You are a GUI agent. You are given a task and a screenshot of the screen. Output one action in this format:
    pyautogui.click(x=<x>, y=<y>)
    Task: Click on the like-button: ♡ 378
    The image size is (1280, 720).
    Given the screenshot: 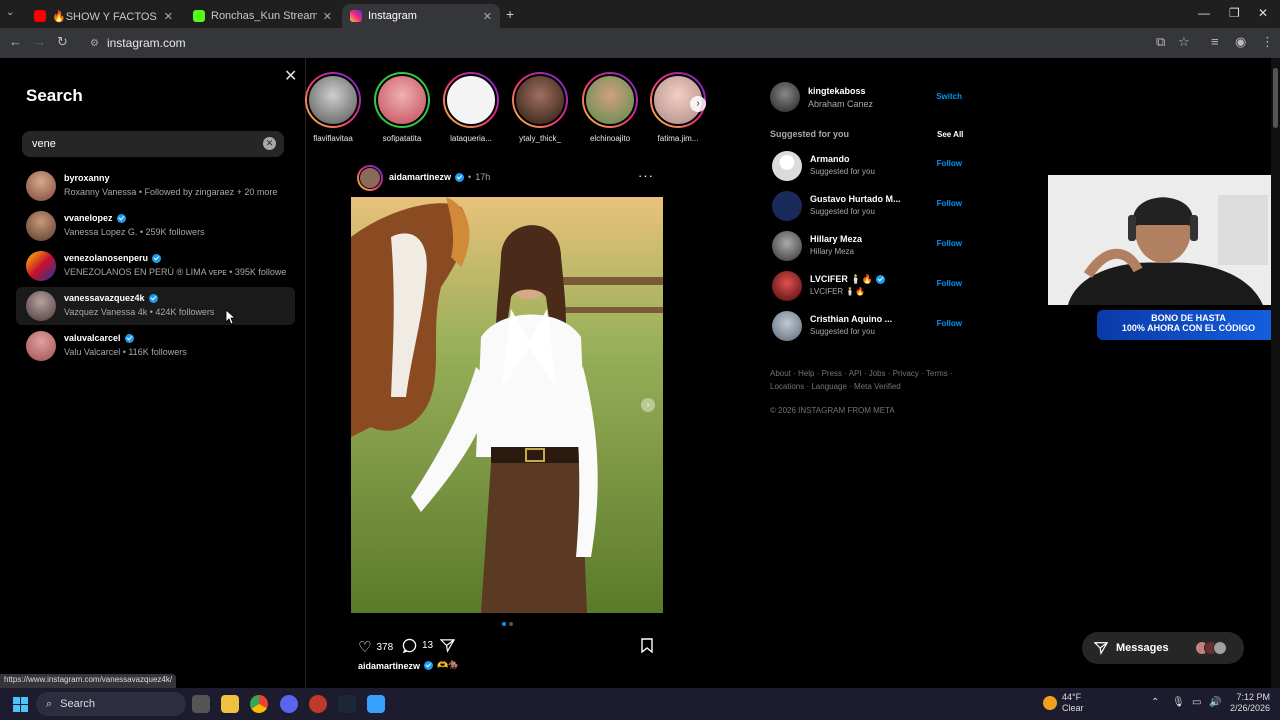 What is the action you would take?
    pyautogui.click(x=375, y=647)
    